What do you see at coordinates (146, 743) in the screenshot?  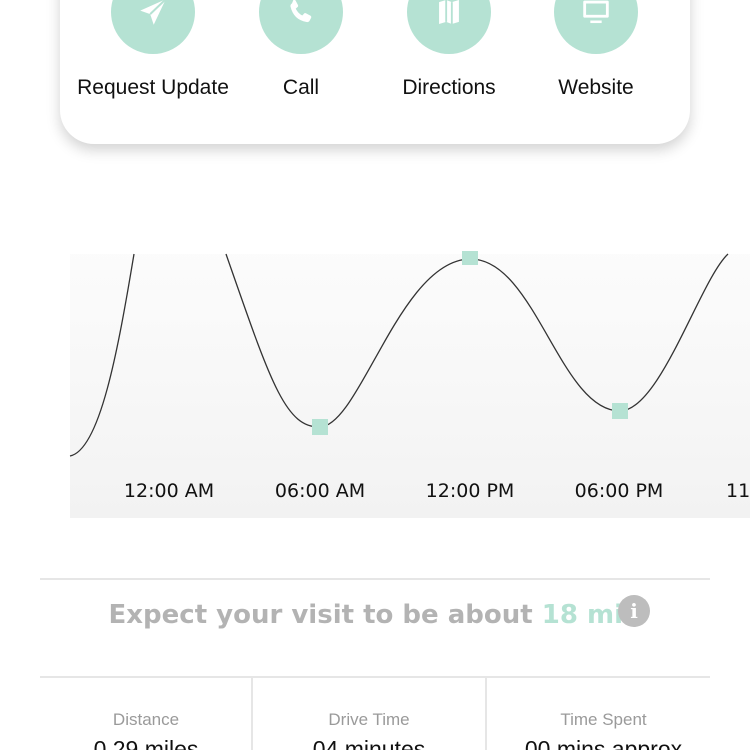 I see `distance-value: 0.29 miles` at bounding box center [146, 743].